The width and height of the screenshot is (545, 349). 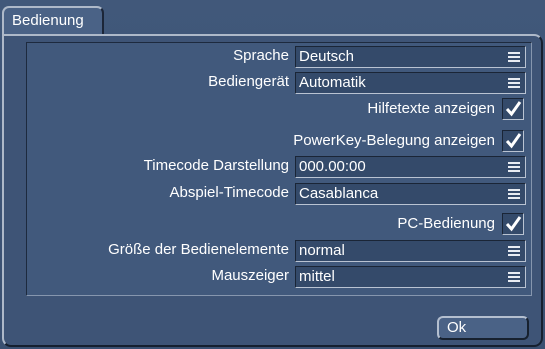 What do you see at coordinates (431, 108) in the screenshot?
I see `hilfetexte-label: Hilfetexte anzeigen` at bounding box center [431, 108].